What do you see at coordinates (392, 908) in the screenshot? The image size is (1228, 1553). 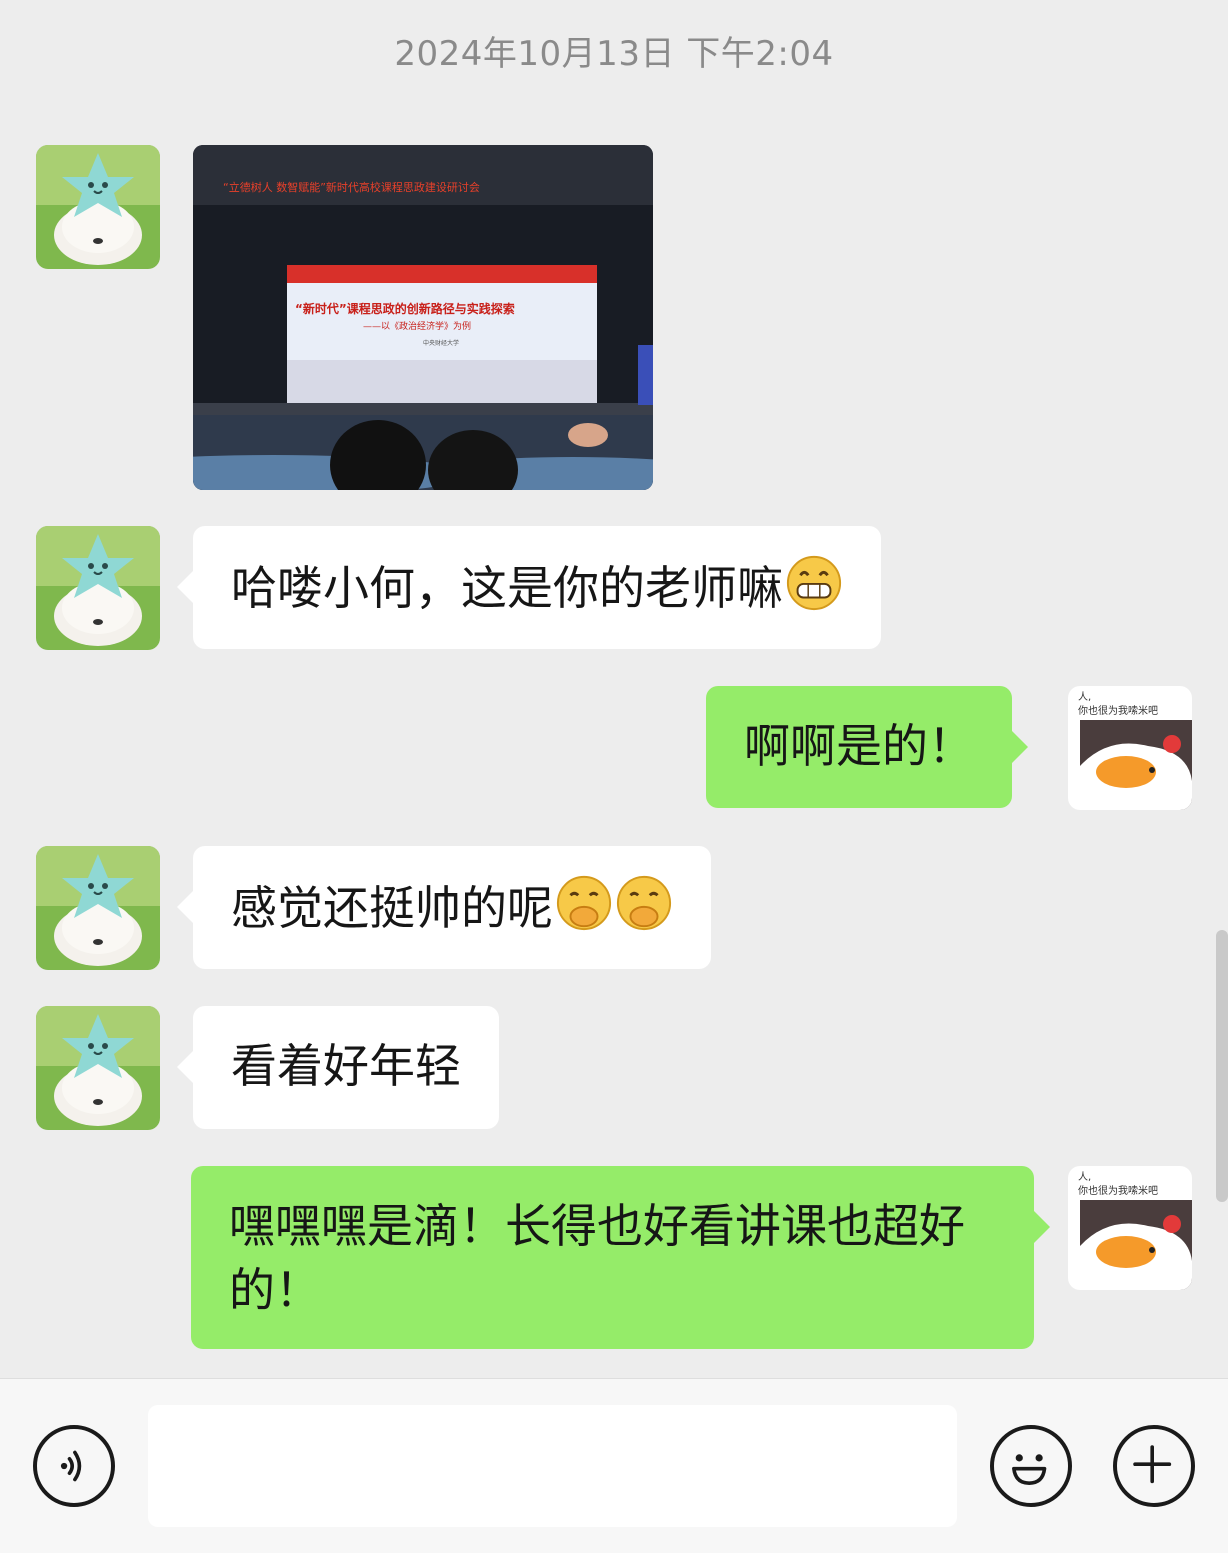 I see `message-text: 感觉还挺帅的呢` at bounding box center [392, 908].